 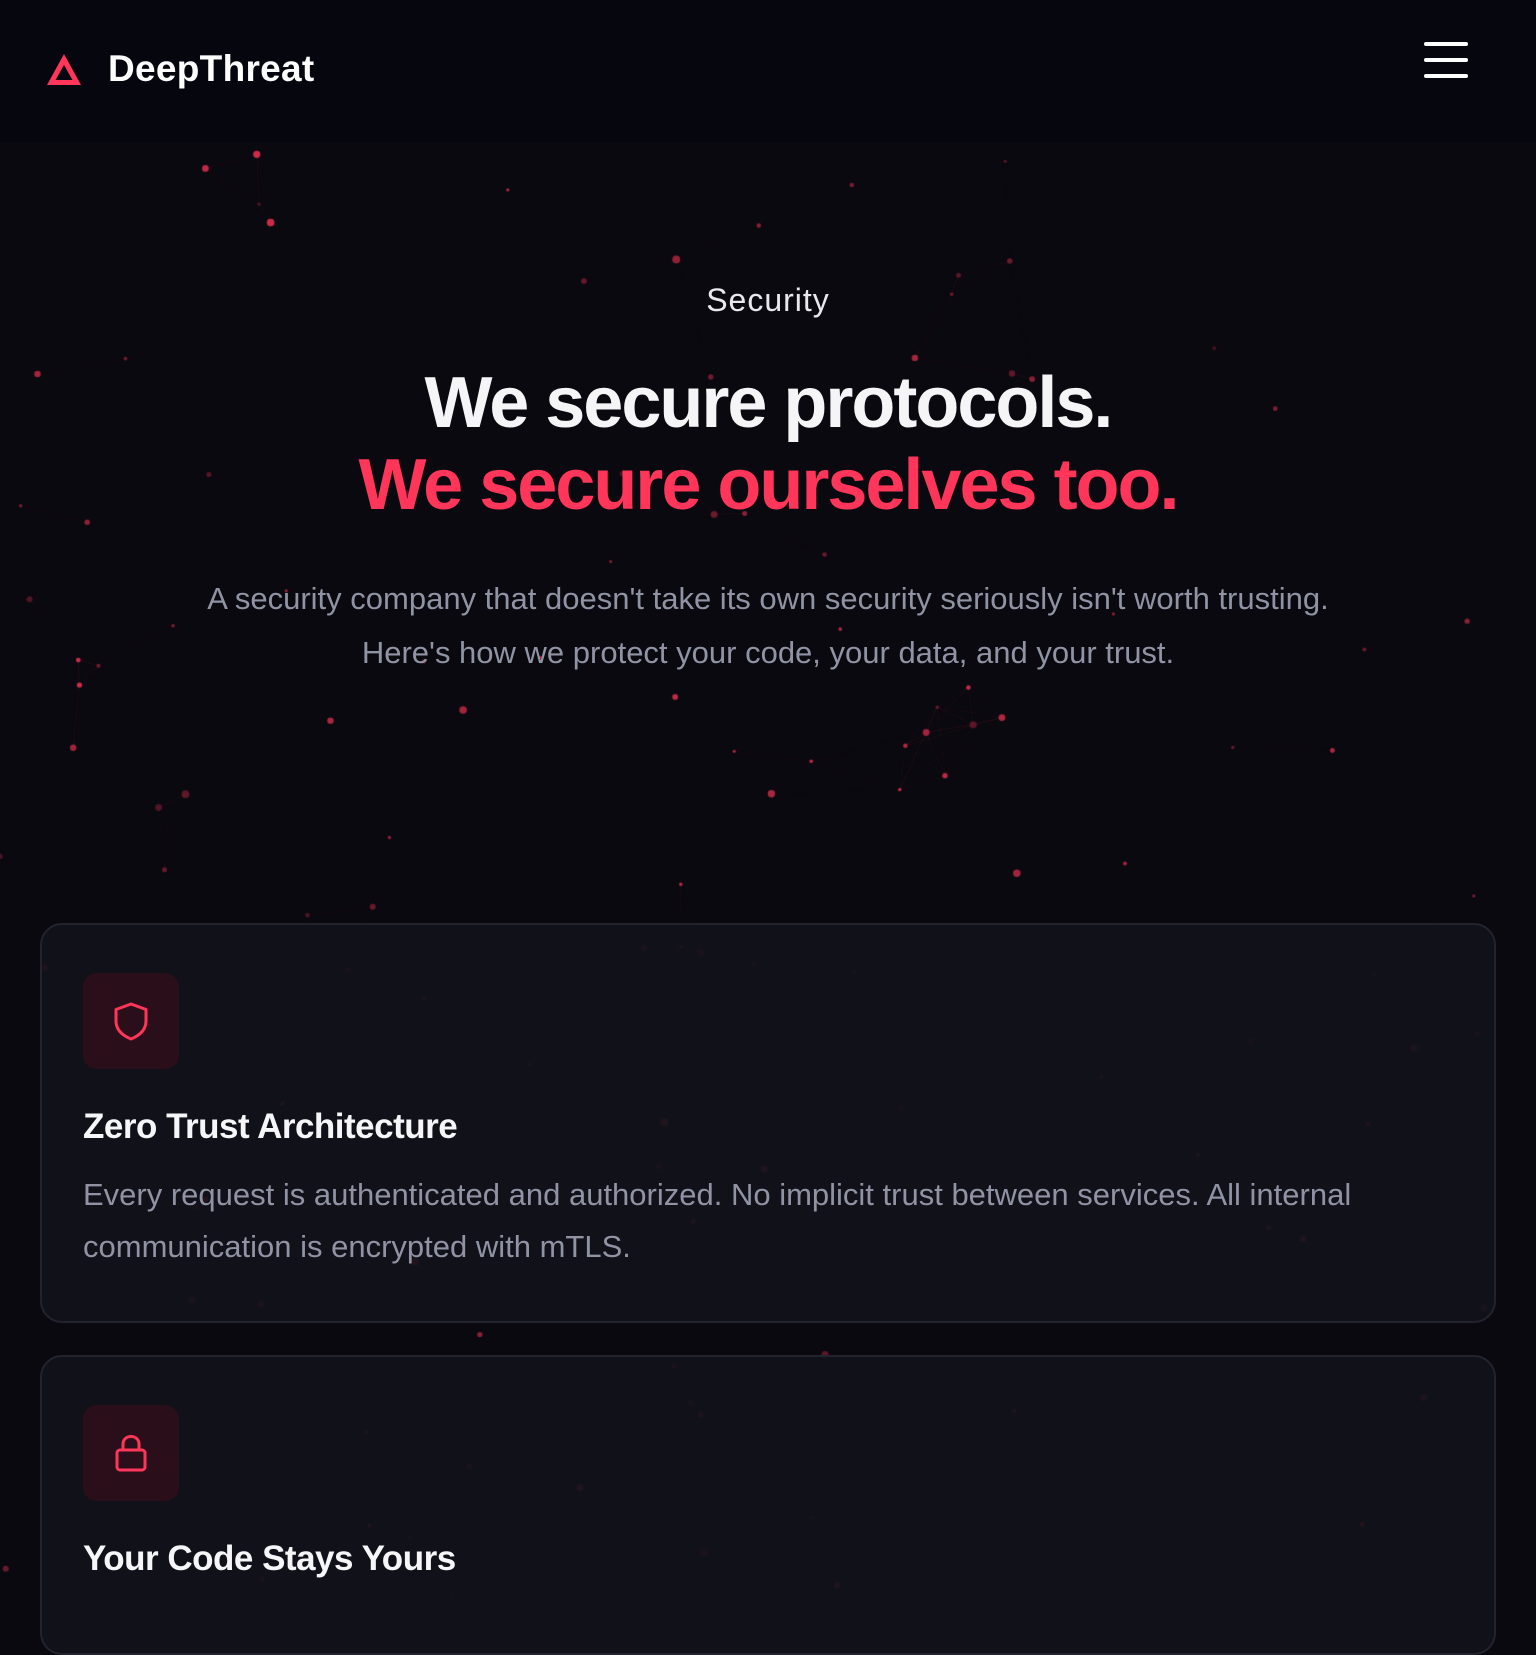 What do you see at coordinates (64, 69) in the screenshot?
I see `triangle-logo-icon` at bounding box center [64, 69].